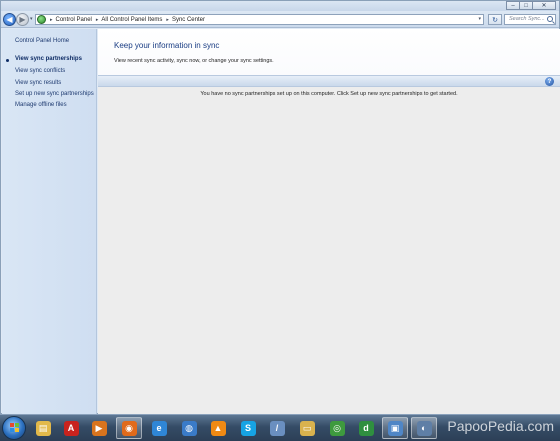  I want to click on recent-pages-dropdown: ▾, so click(31, 19).